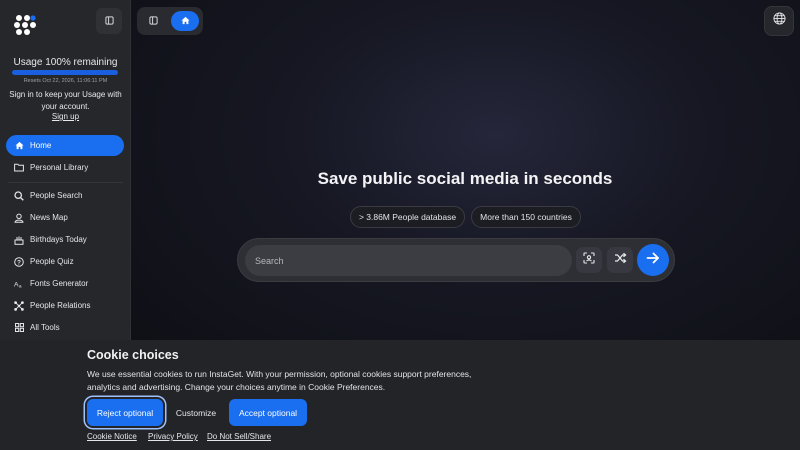  Describe the element at coordinates (60, 305) in the screenshot. I see `sidebar-item-label: People Relations` at that location.